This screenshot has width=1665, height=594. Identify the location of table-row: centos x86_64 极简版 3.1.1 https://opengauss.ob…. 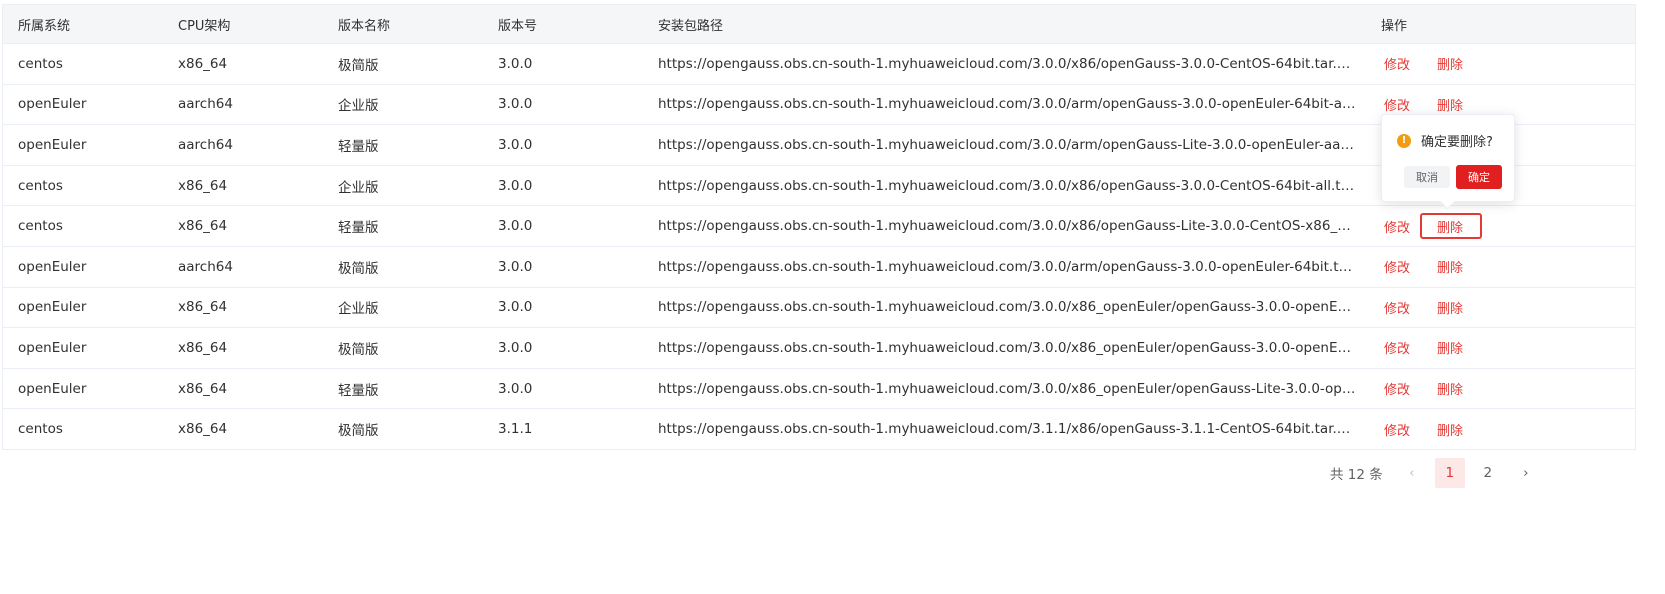
(819, 429).